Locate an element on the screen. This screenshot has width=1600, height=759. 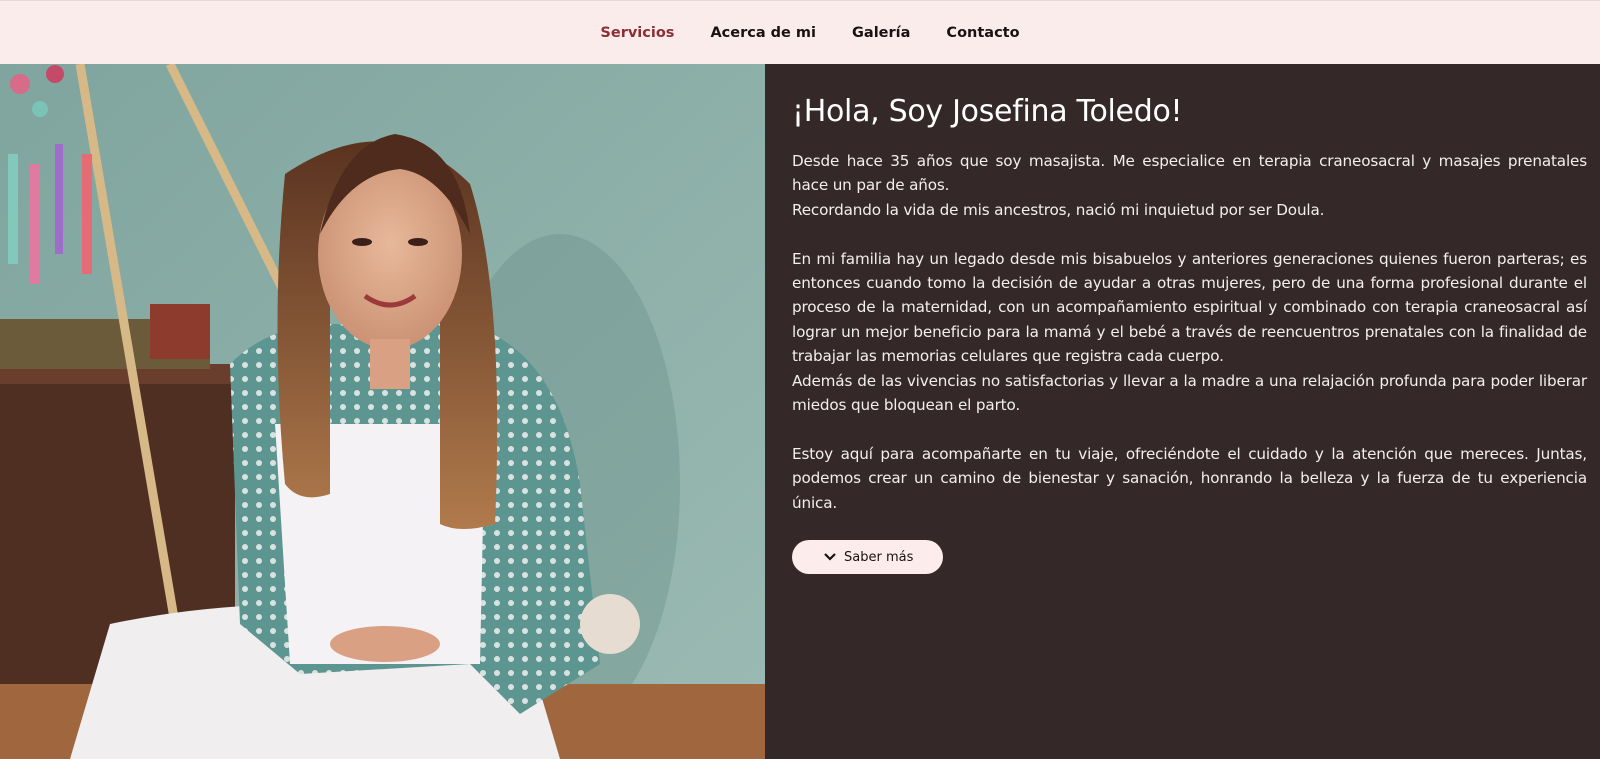
saber-mas-label: Saber más is located at coordinates (879, 557).